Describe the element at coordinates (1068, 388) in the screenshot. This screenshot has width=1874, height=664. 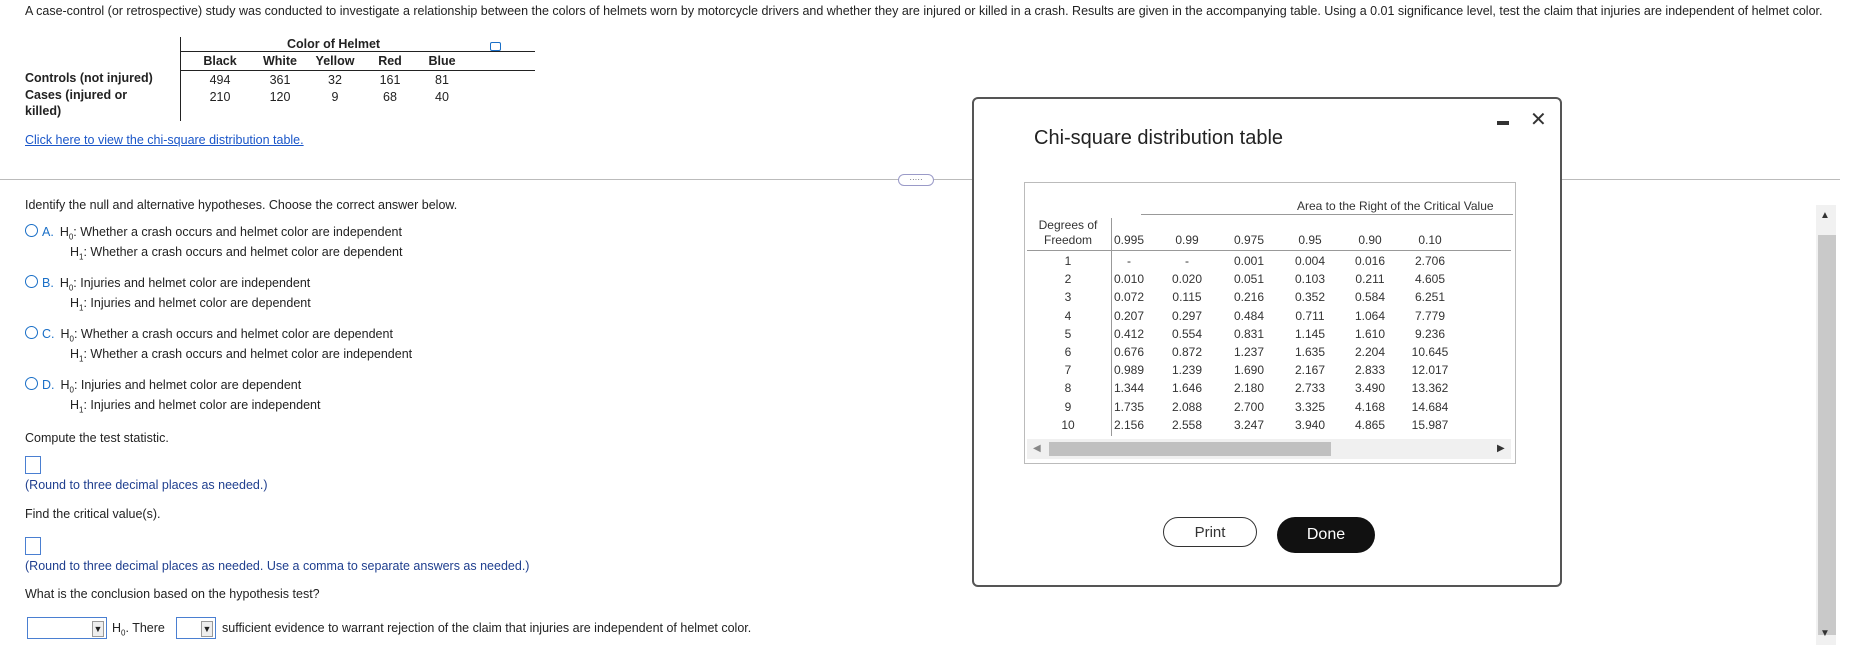
I see `chi-df-cell: 8` at that location.